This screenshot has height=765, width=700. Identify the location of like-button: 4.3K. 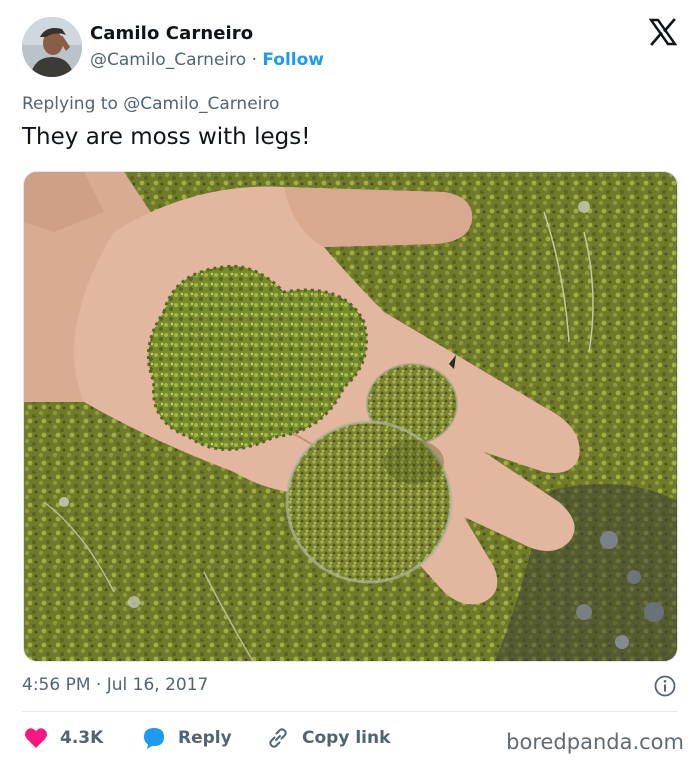
(63, 738).